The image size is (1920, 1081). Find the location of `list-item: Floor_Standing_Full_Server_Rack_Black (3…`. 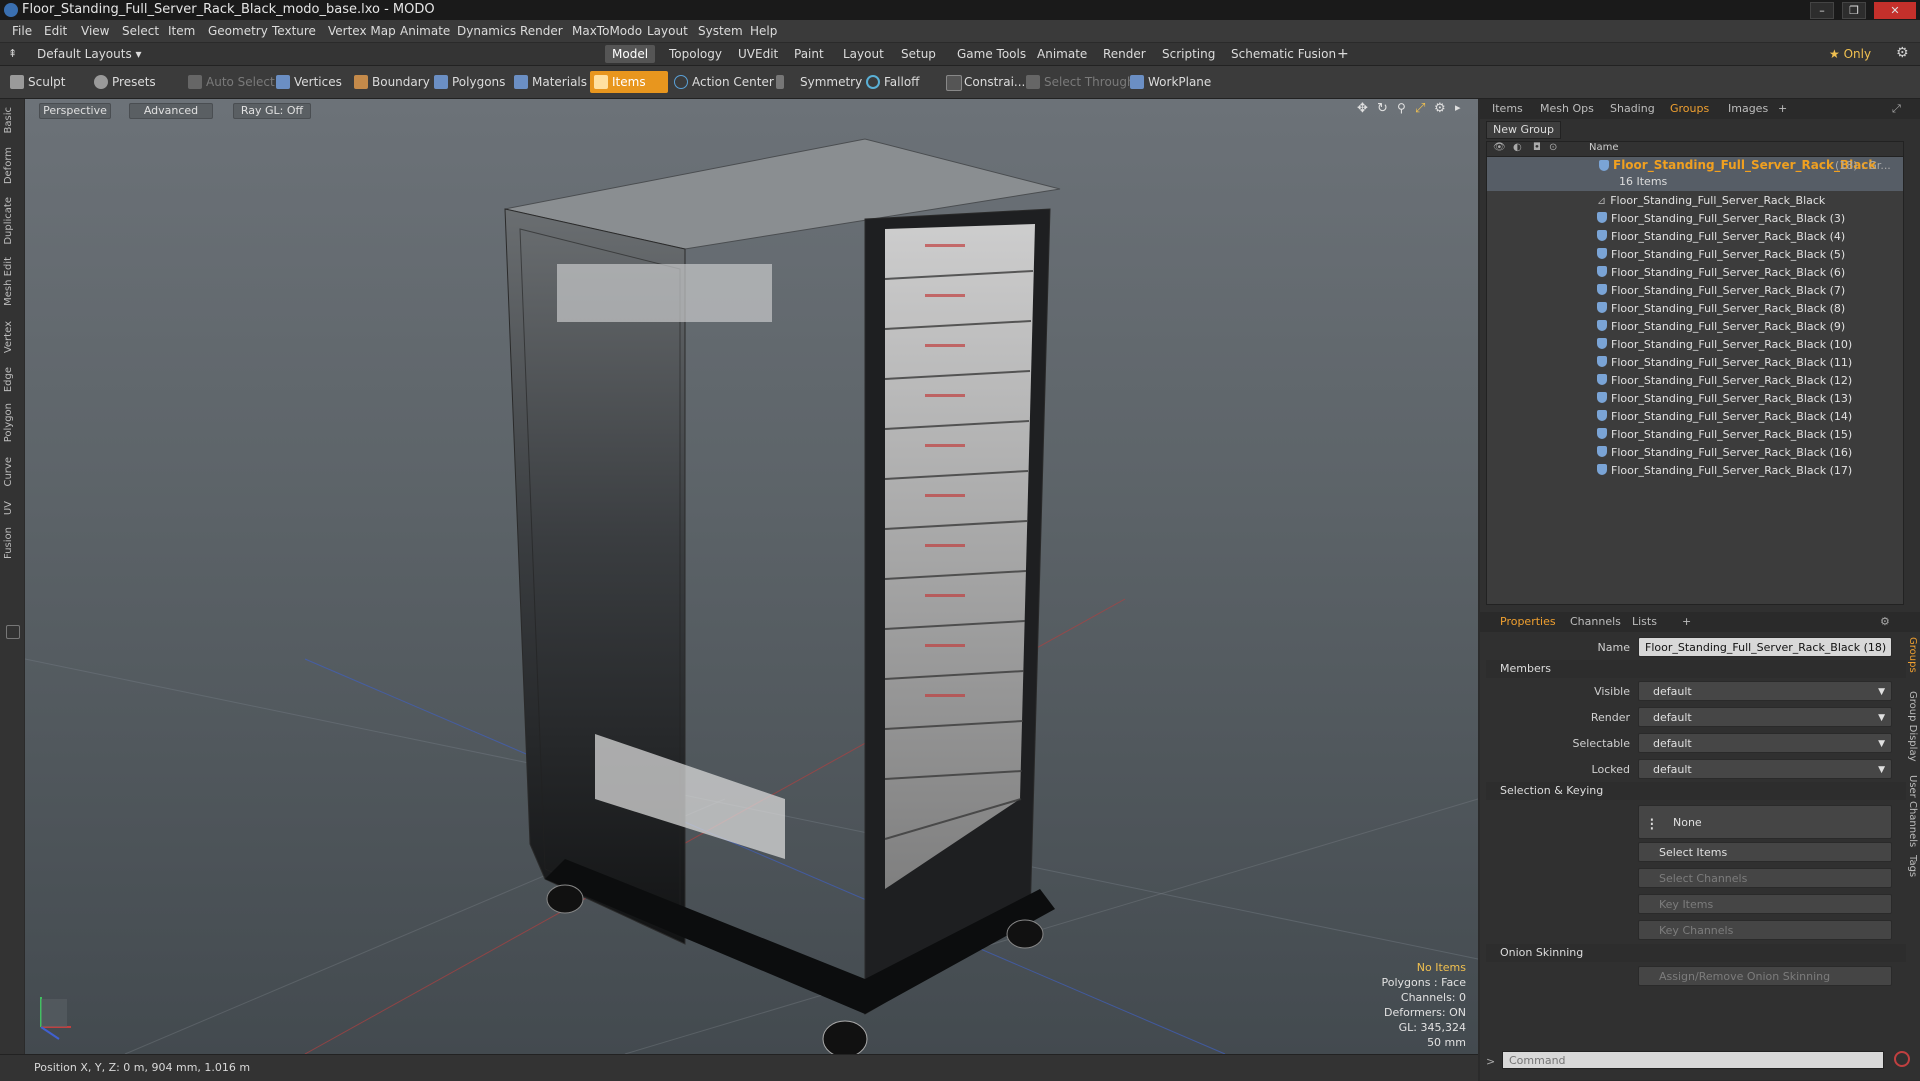

list-item: Floor_Standing_Full_Server_Rack_Black (3… is located at coordinates (1721, 219).